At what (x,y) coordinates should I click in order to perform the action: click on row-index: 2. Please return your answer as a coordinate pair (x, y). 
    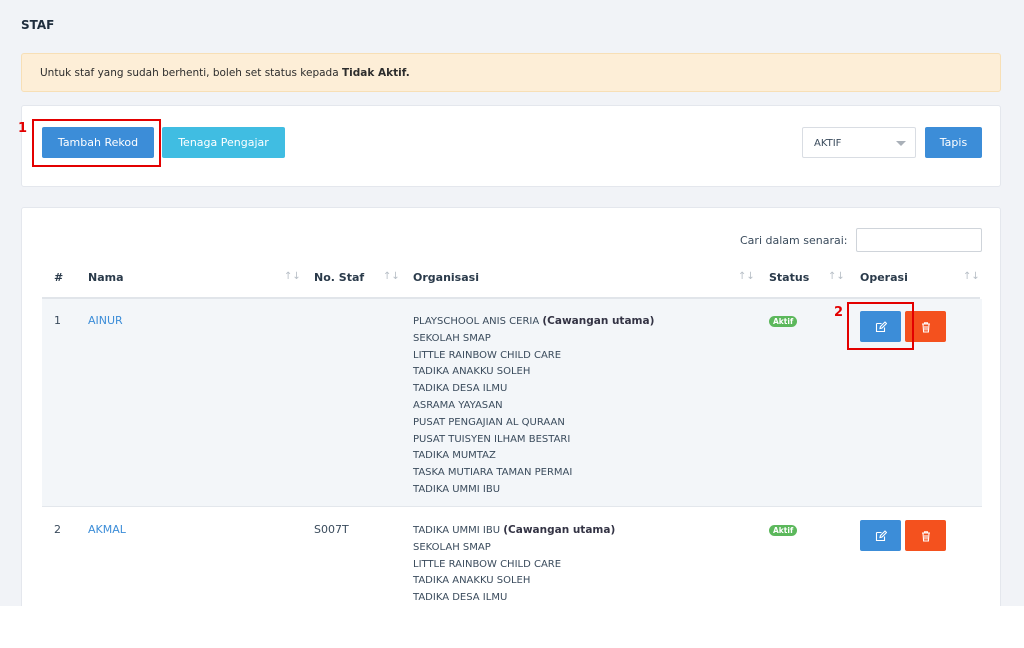
    Looking at the image, I should click on (57, 529).